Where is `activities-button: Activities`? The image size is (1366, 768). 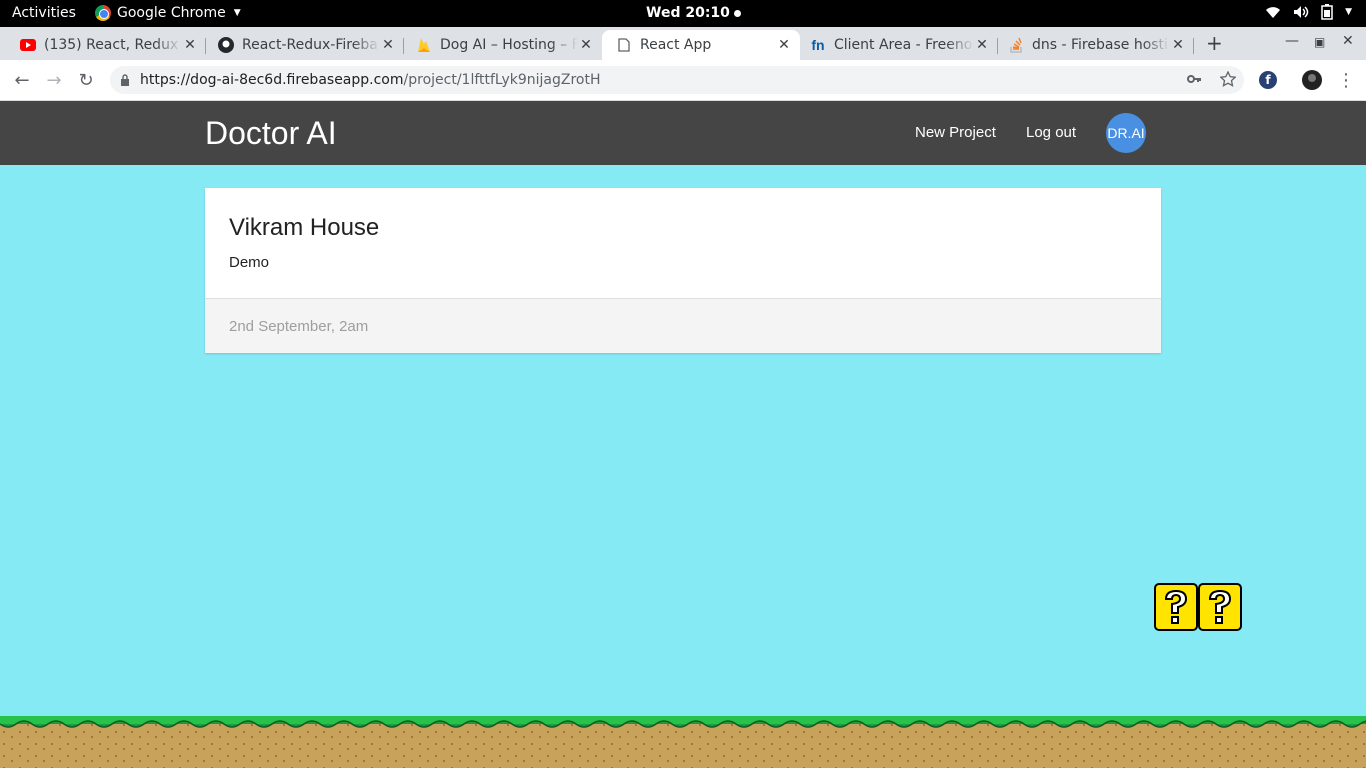 activities-button: Activities is located at coordinates (44, 13).